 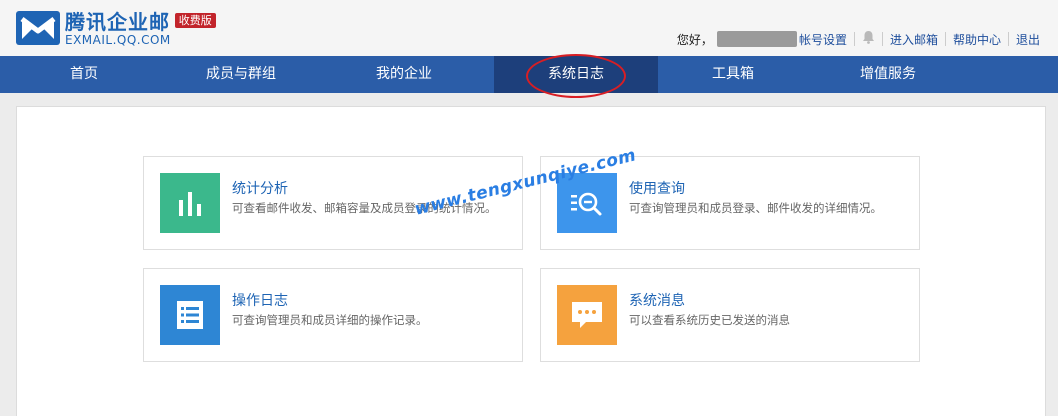 I want to click on card-title: 使用查询, so click(x=657, y=189).